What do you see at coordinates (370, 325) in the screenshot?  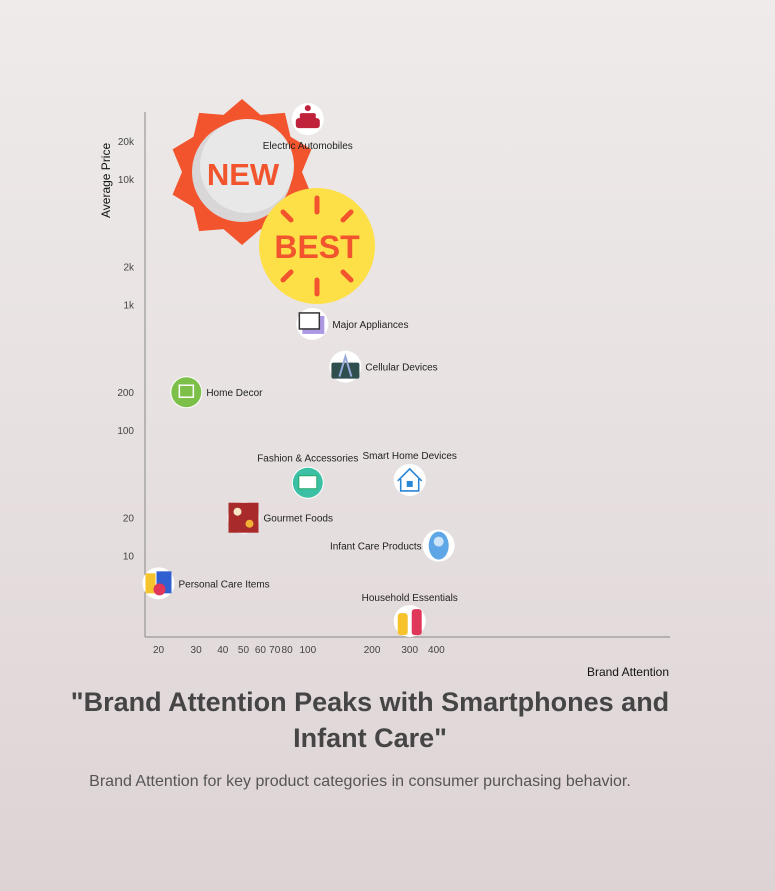 I see `point-label: Major Appliances` at bounding box center [370, 325].